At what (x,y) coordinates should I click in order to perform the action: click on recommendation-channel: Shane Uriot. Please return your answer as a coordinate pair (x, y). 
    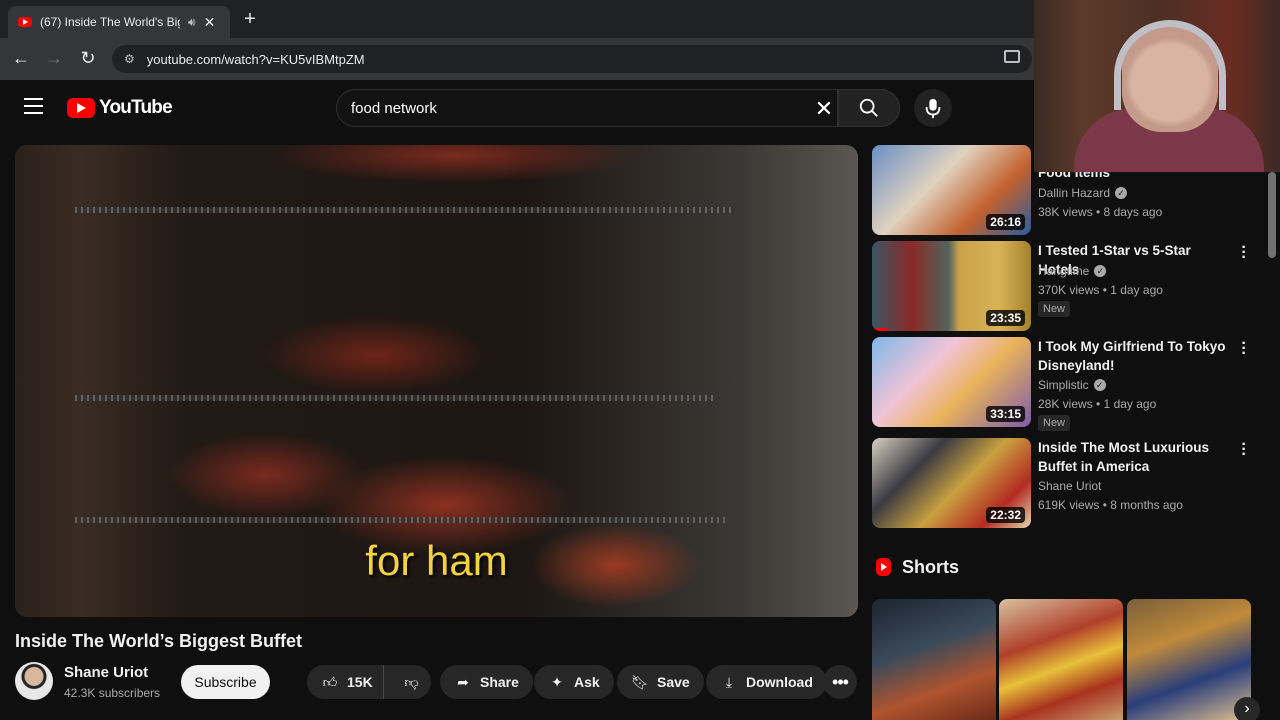
    Looking at the image, I should click on (1069, 486).